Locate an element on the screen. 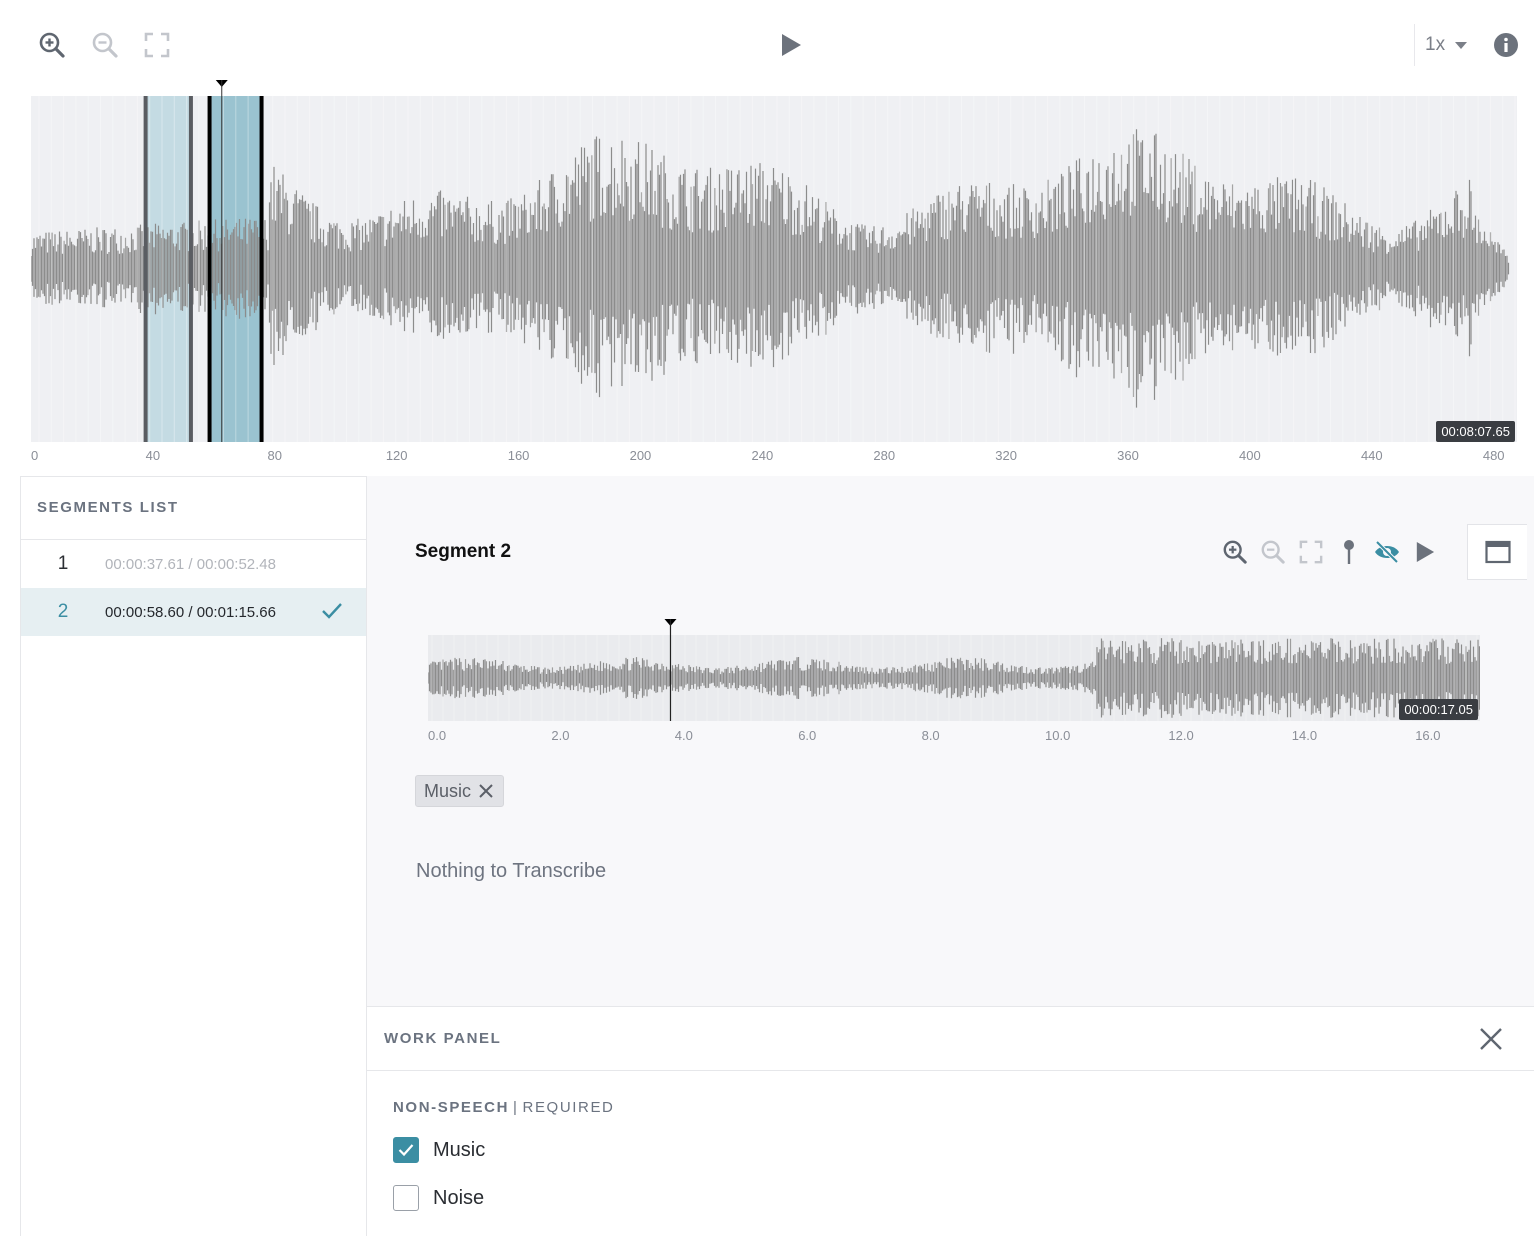  hide-icon is located at coordinates (1387, 552).